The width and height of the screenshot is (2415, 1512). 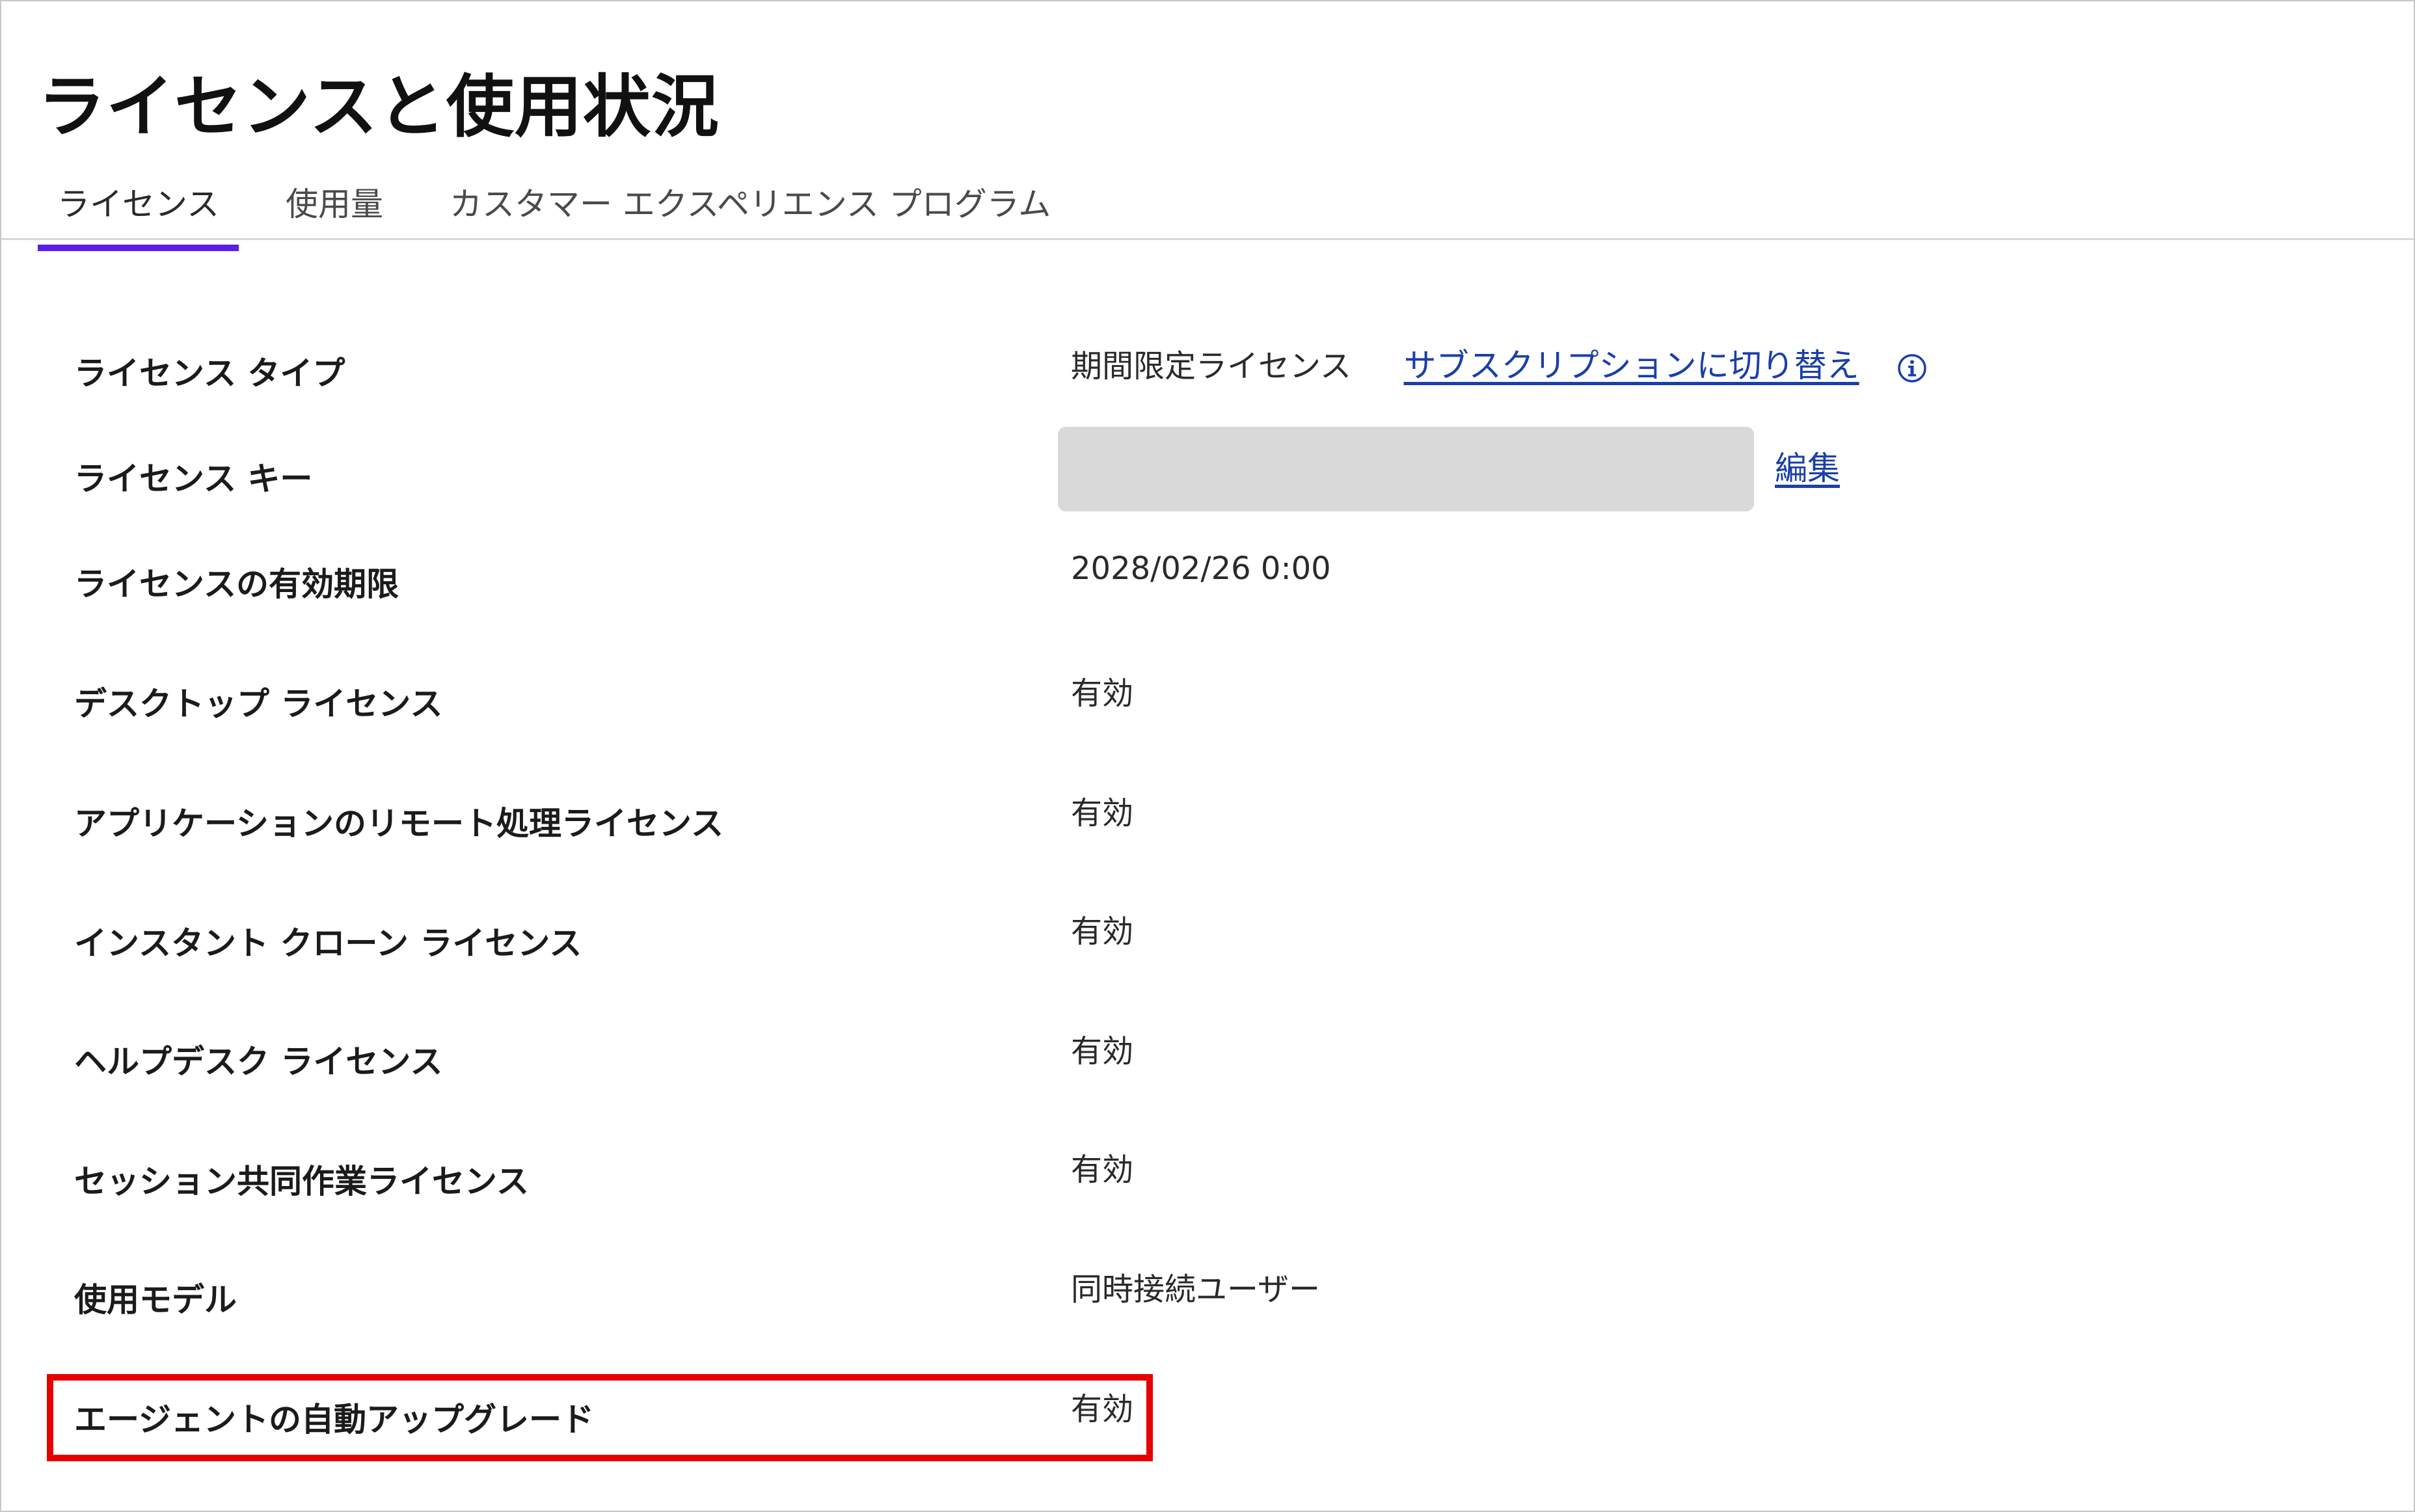 What do you see at coordinates (155, 1300) in the screenshot?
I see `usage-model-label: 使用モデル` at bounding box center [155, 1300].